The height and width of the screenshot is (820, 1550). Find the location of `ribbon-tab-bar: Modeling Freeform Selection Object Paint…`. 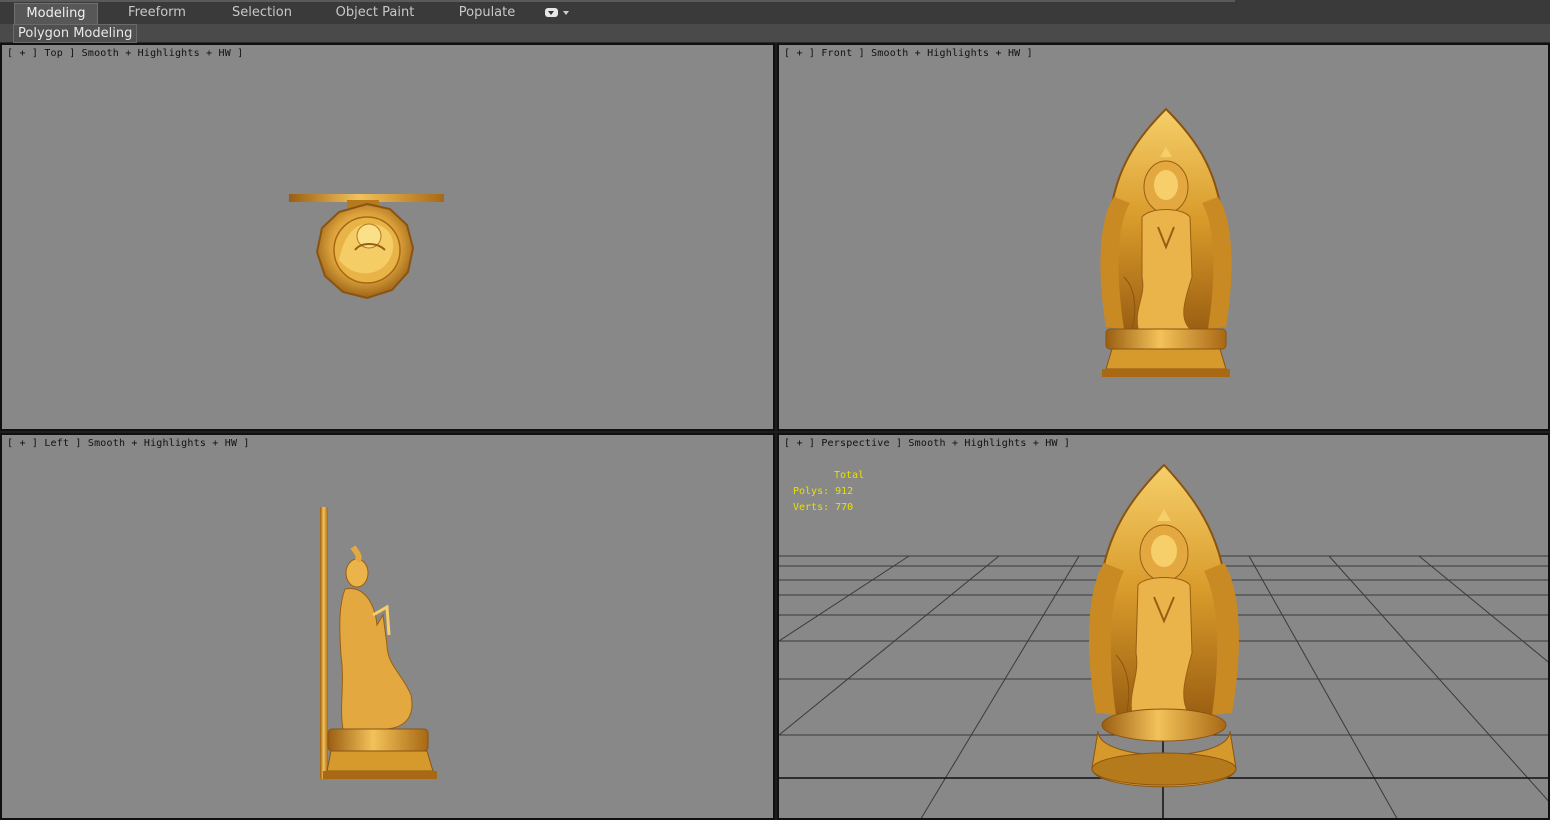

ribbon-tab-bar: Modeling Freeform Selection Object Paint… is located at coordinates (775, 12).